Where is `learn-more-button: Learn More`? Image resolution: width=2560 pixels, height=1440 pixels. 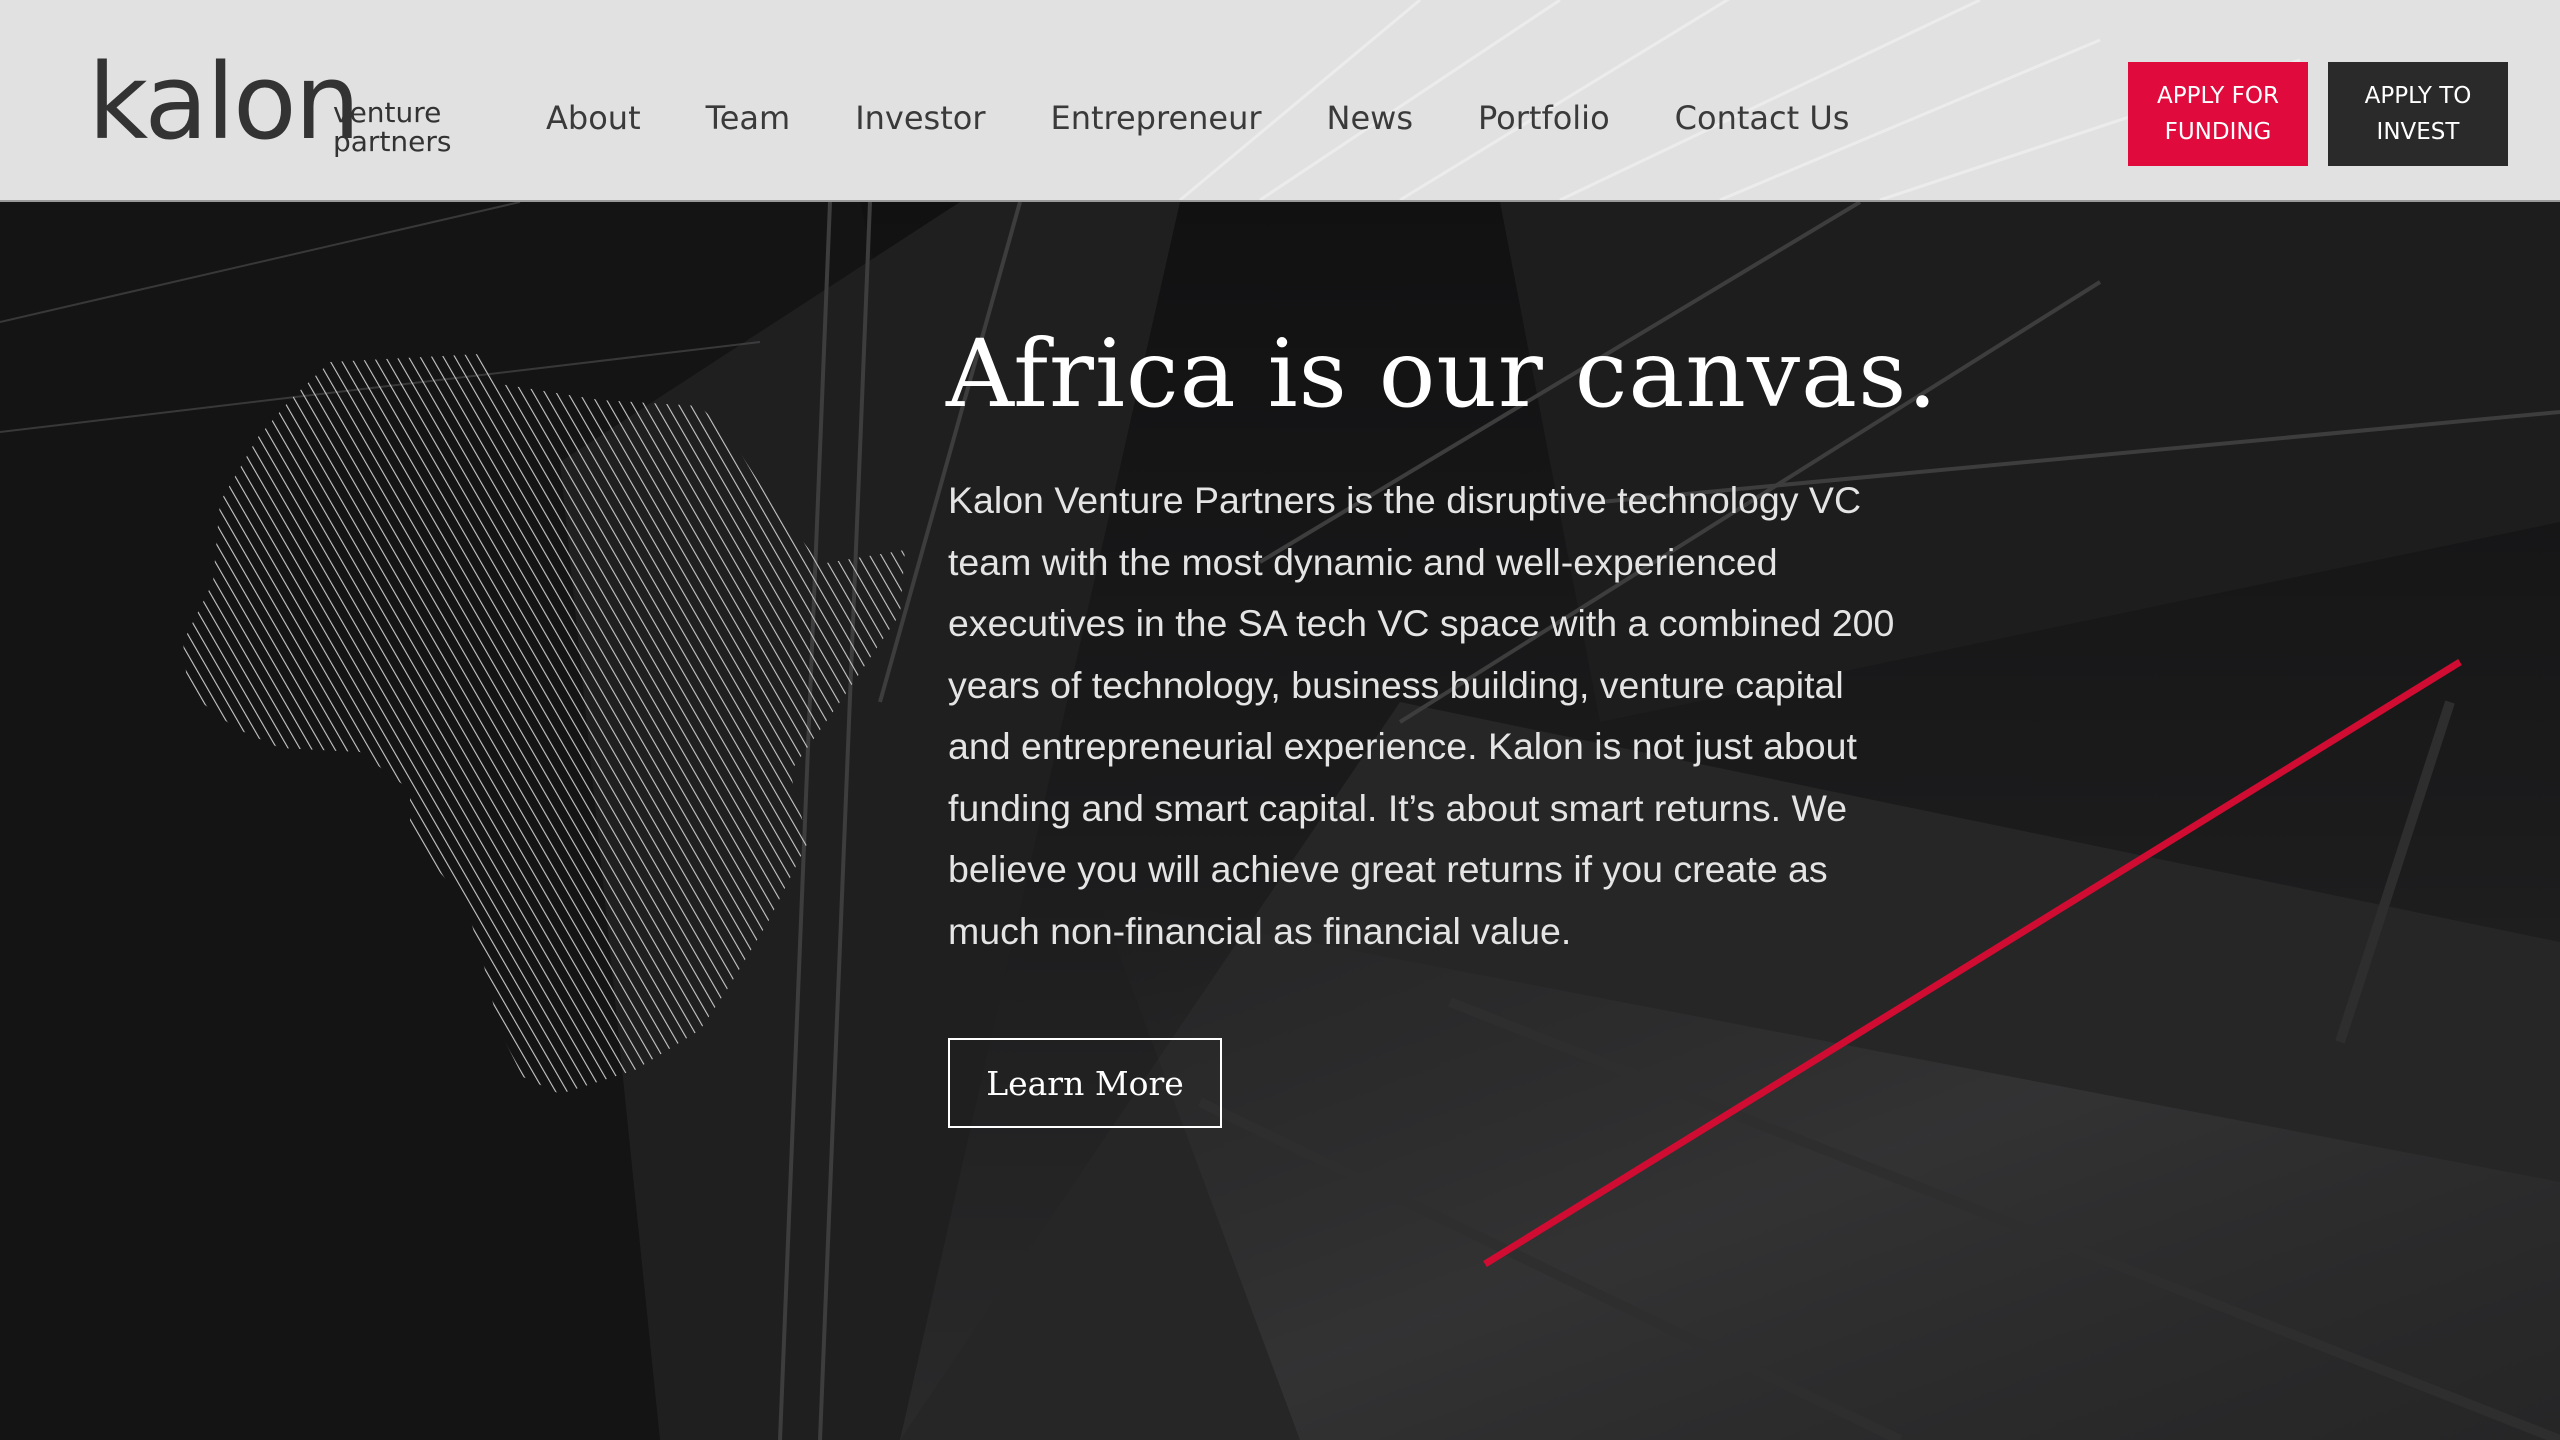
learn-more-button: Learn More is located at coordinates (1085, 1083).